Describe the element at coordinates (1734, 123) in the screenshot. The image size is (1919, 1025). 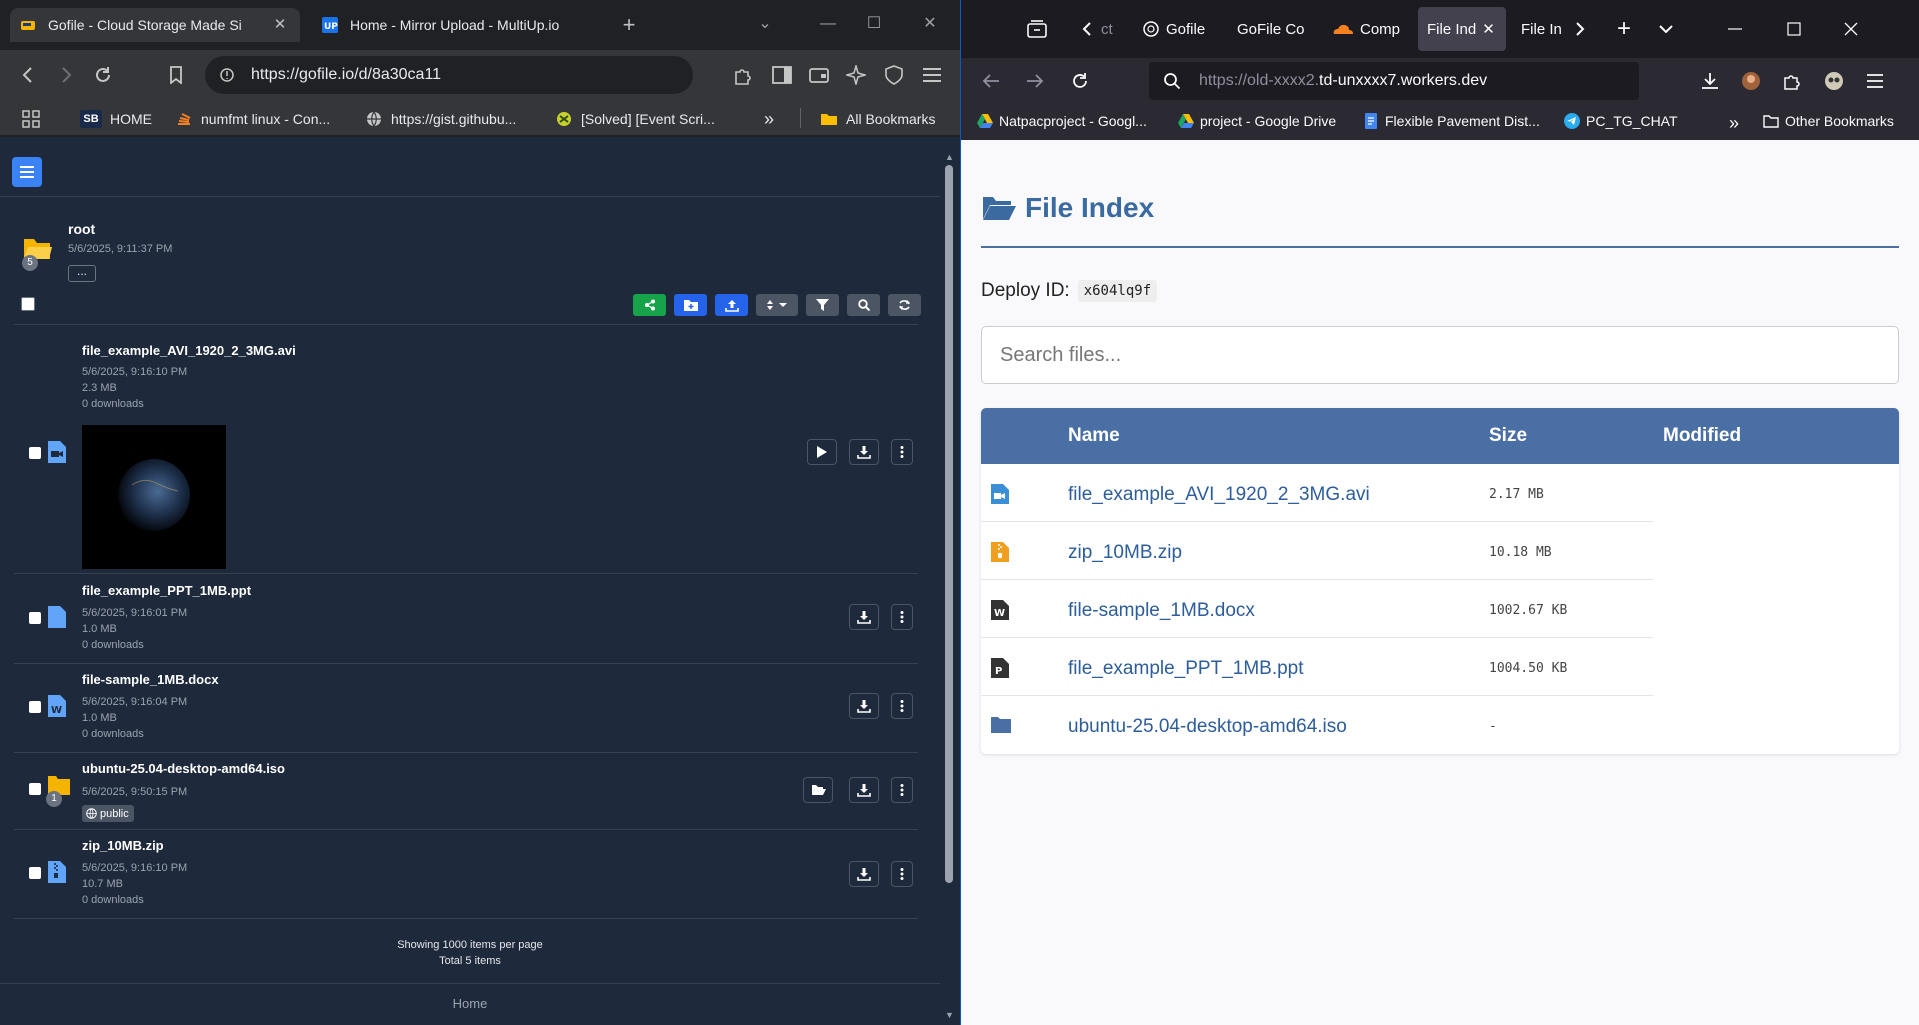
I see `more-bookmarks-chevron-icon: »` at that location.